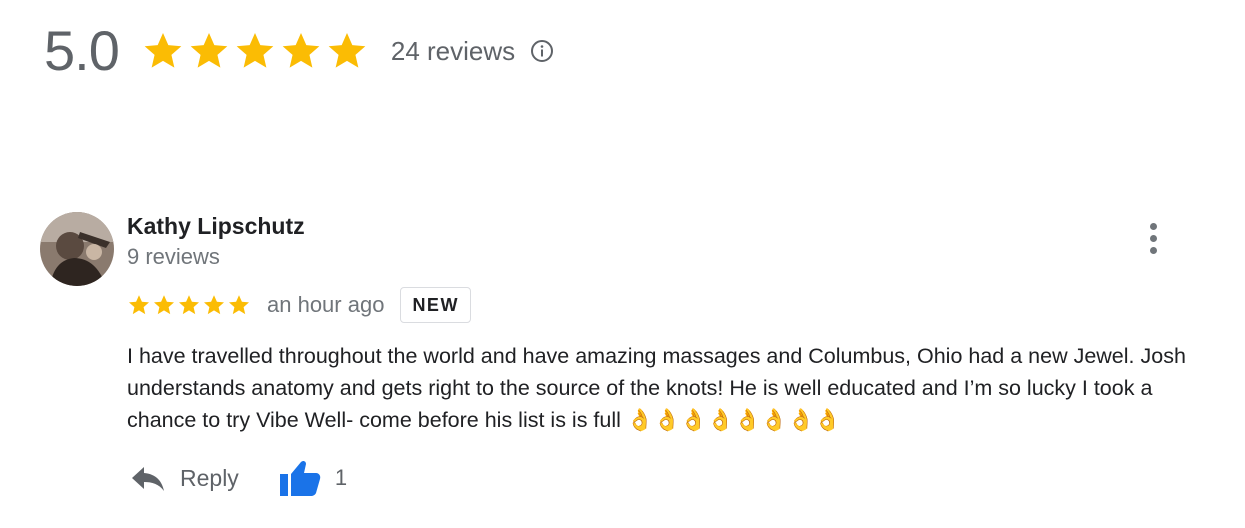 The width and height of the screenshot is (1245, 528). Describe the element at coordinates (300, 478) in the screenshot. I see `thumbs-up-icon` at that location.